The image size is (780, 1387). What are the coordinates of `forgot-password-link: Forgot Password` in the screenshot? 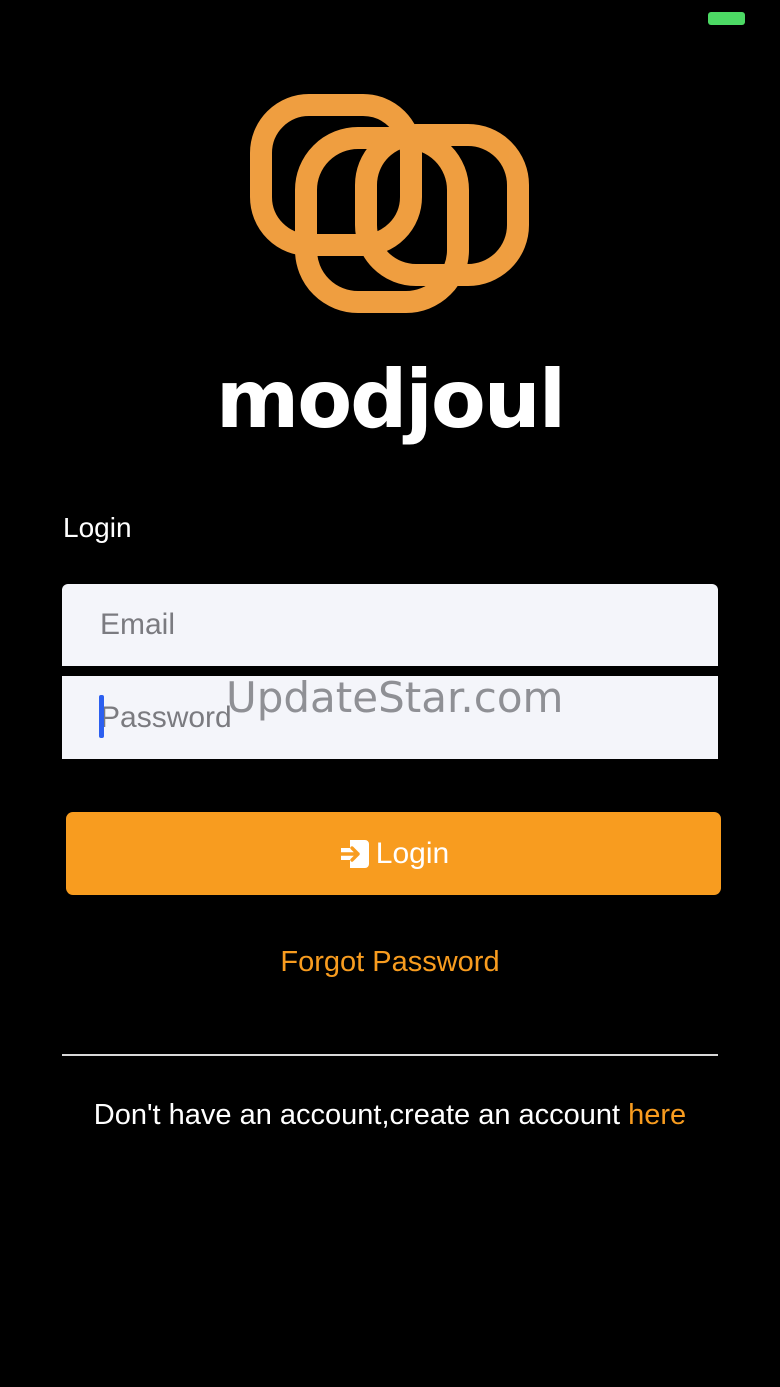 It's located at (390, 962).